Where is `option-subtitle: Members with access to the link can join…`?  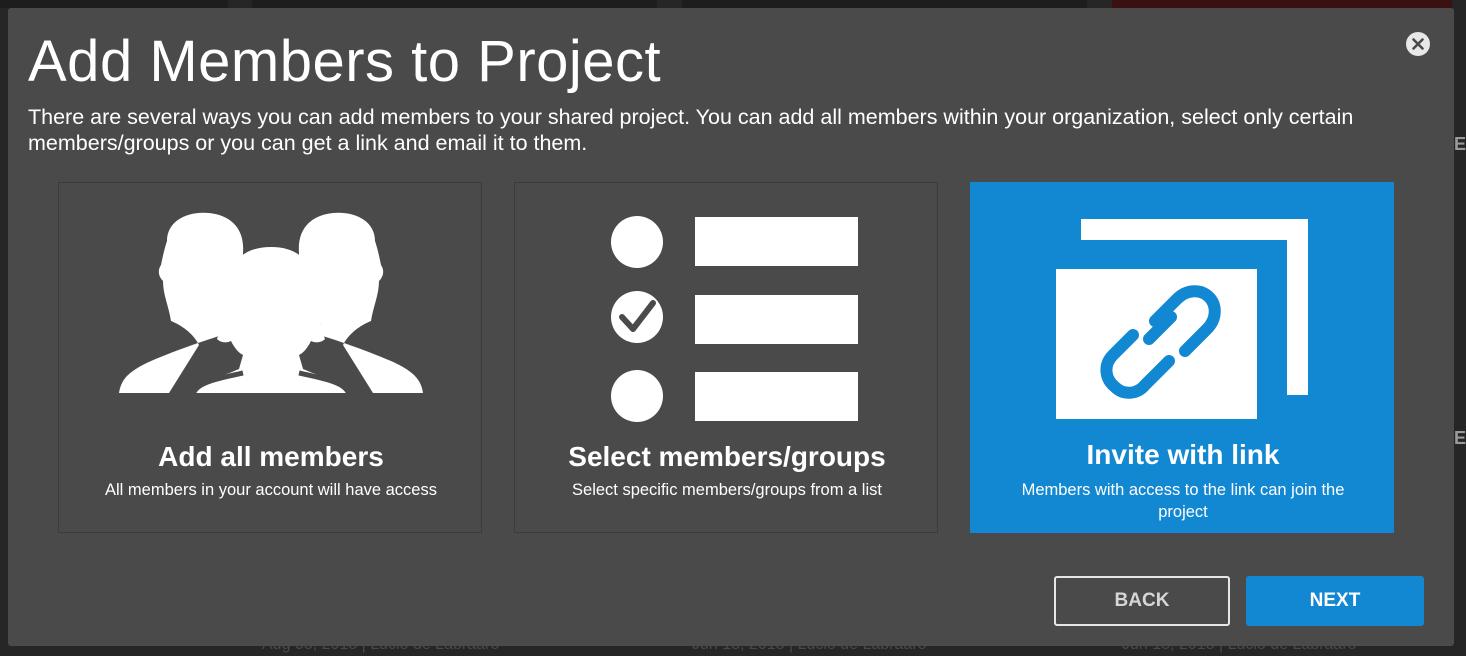 option-subtitle: Members with access to the link can join… is located at coordinates (1183, 501).